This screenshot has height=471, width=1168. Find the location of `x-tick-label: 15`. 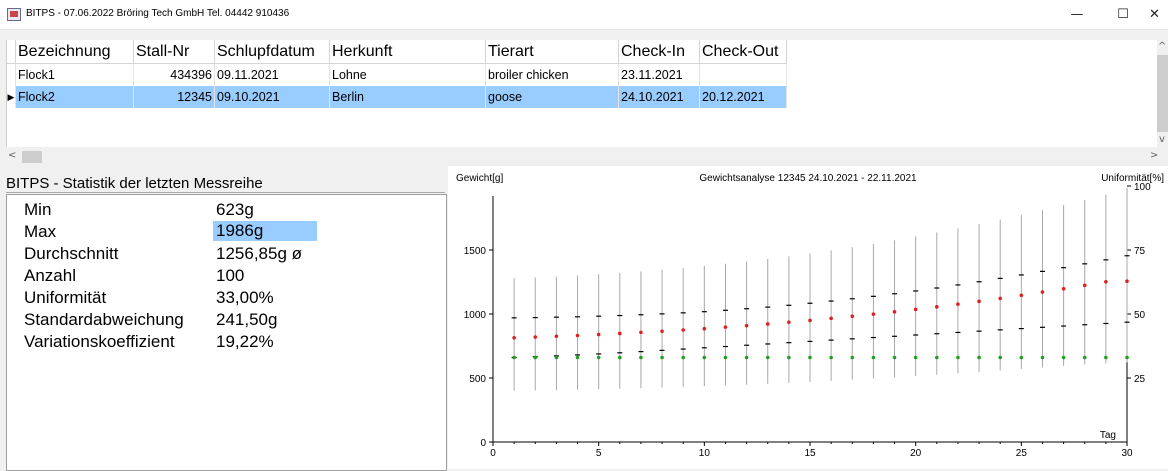

x-tick-label: 15 is located at coordinates (810, 453).